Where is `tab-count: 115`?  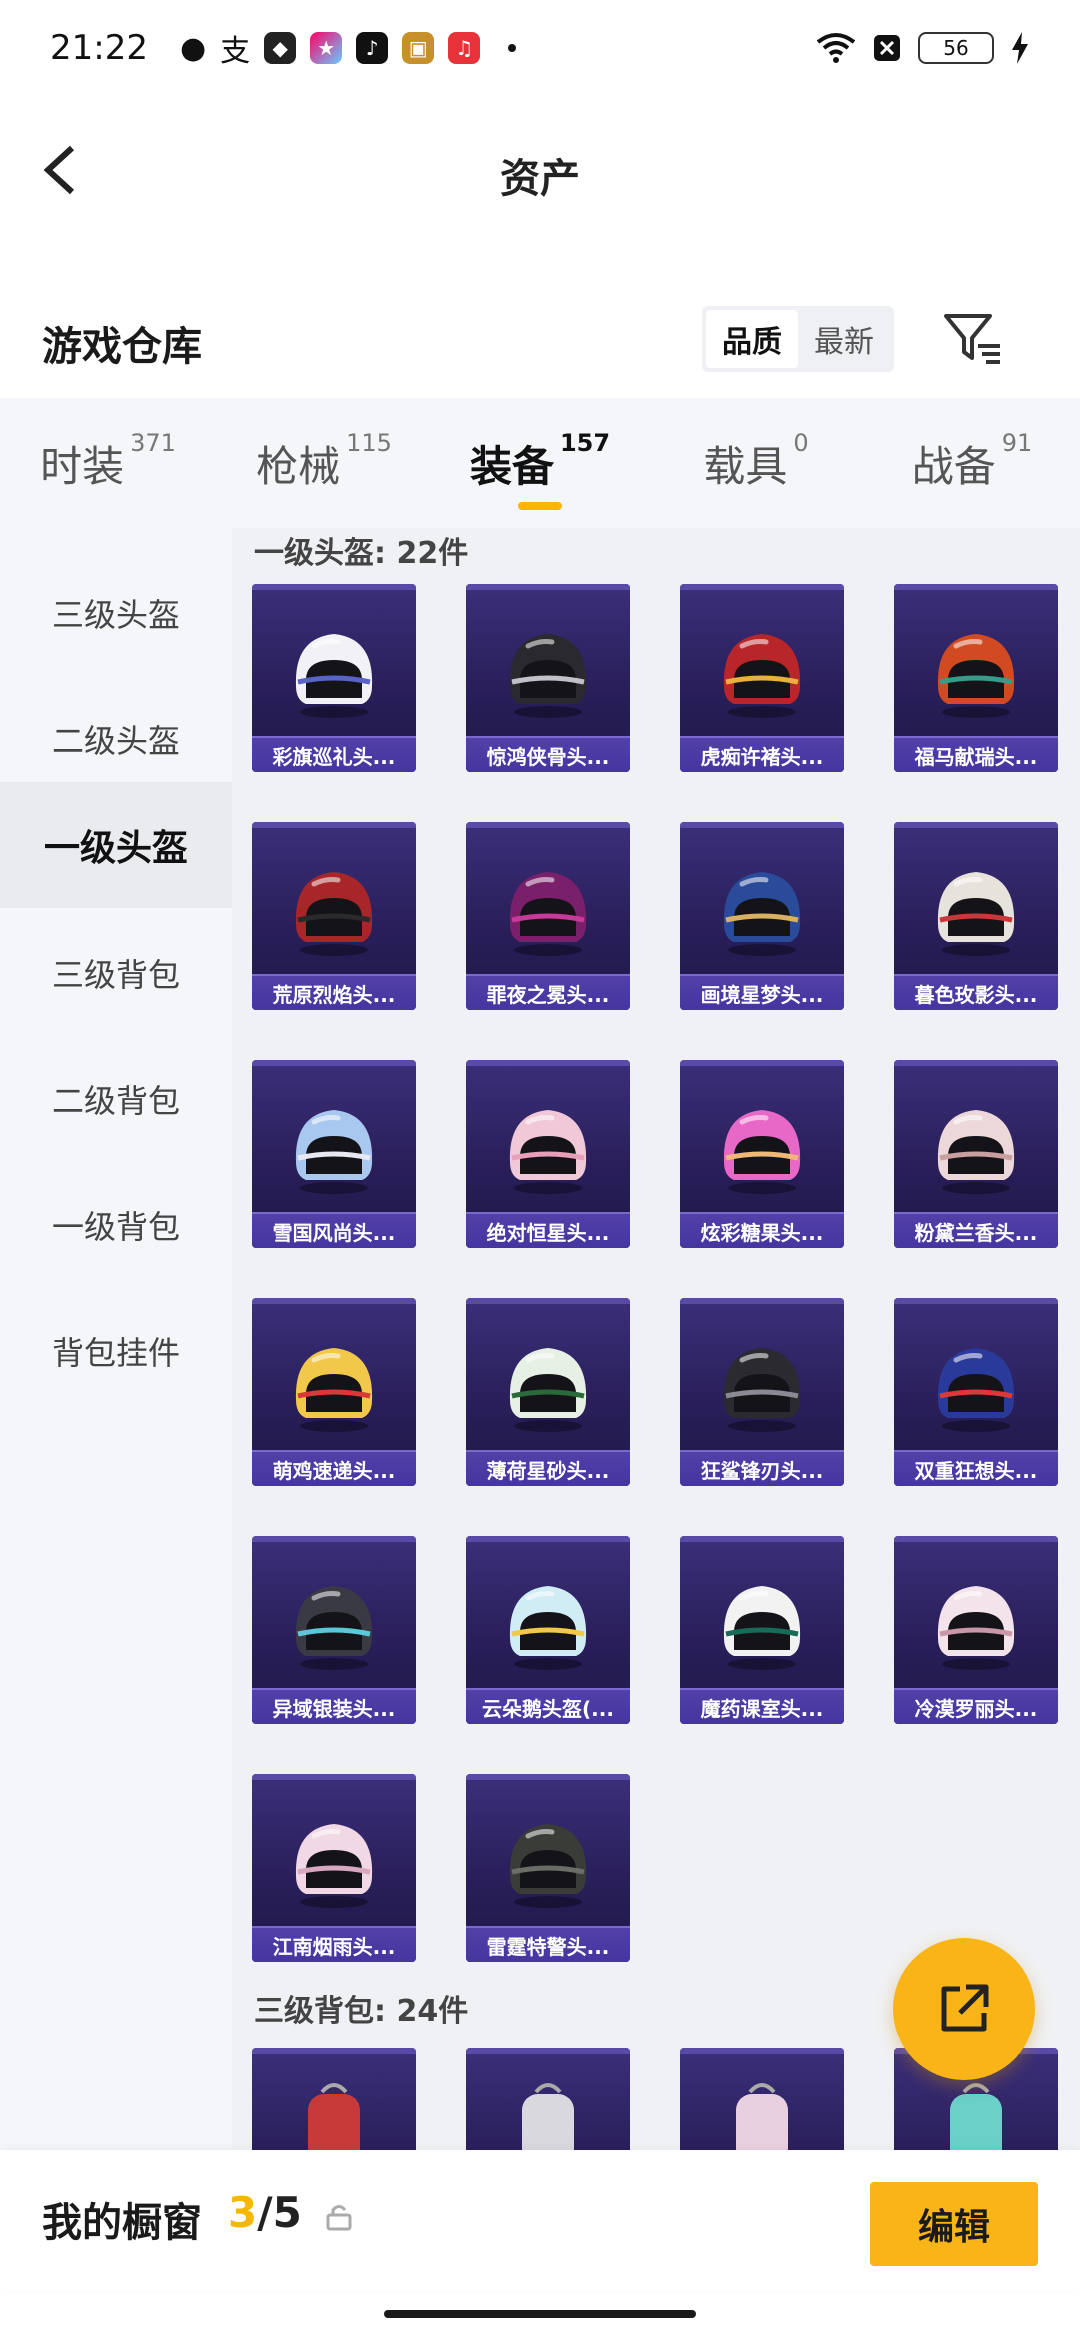
tab-count: 115 is located at coordinates (369, 442).